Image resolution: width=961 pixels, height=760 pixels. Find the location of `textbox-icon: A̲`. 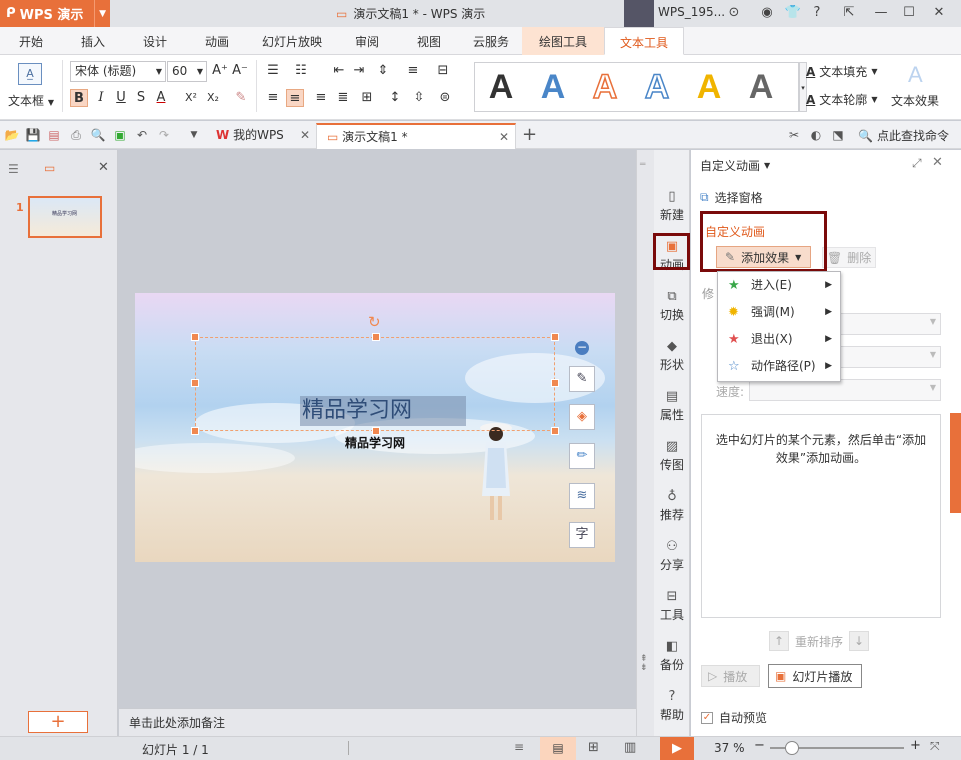

textbox-icon: A̲ is located at coordinates (30, 74).